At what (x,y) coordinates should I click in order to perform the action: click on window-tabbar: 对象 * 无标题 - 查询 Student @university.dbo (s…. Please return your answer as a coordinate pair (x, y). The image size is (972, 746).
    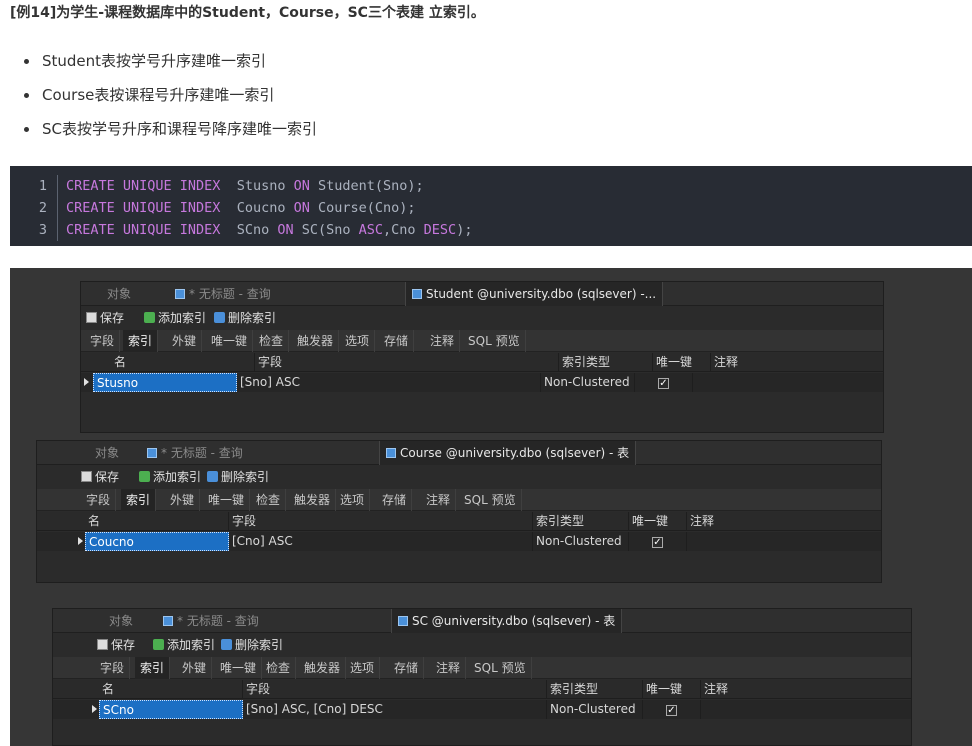
    Looking at the image, I should click on (482, 294).